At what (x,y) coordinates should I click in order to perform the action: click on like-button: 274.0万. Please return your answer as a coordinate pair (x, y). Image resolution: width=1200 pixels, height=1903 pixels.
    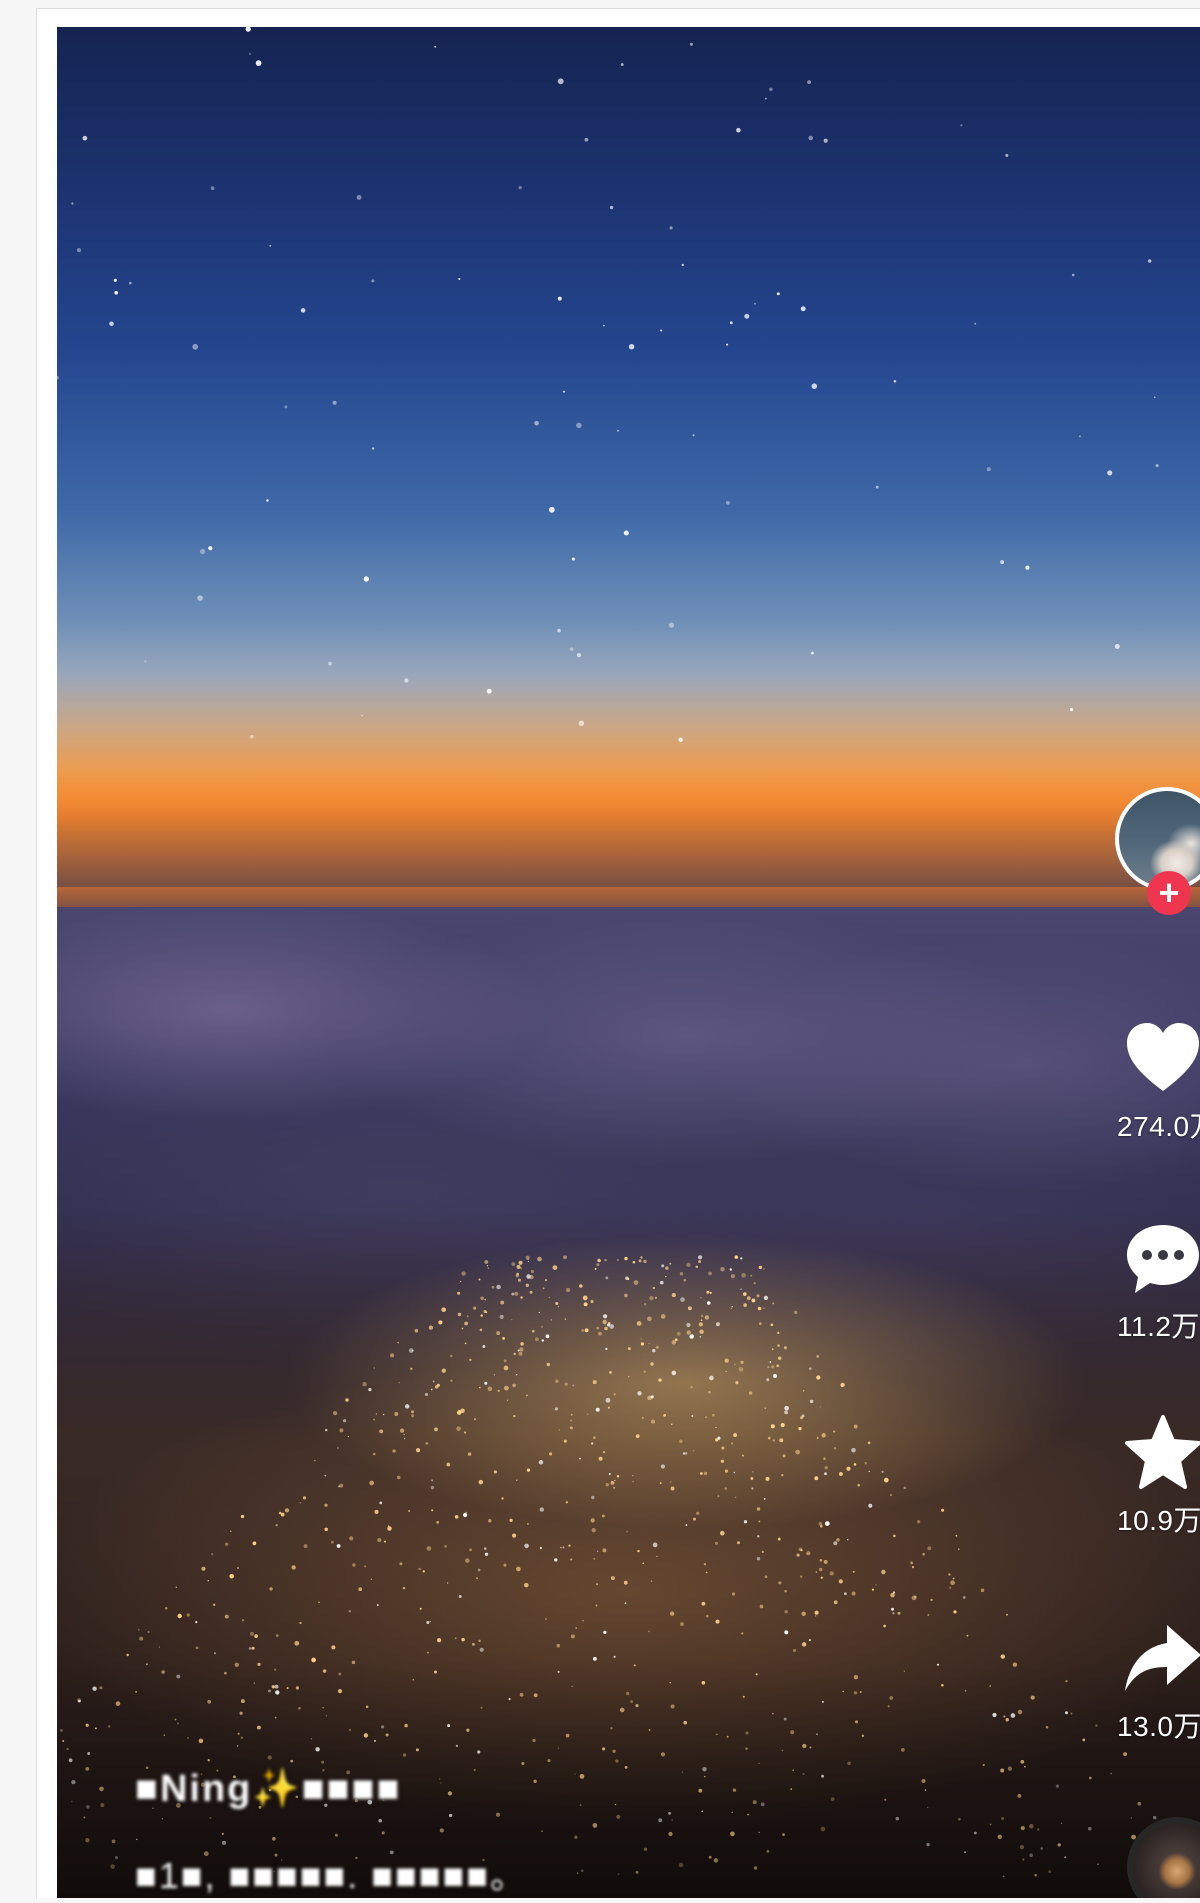
    Looking at the image, I should click on (1152, 1082).